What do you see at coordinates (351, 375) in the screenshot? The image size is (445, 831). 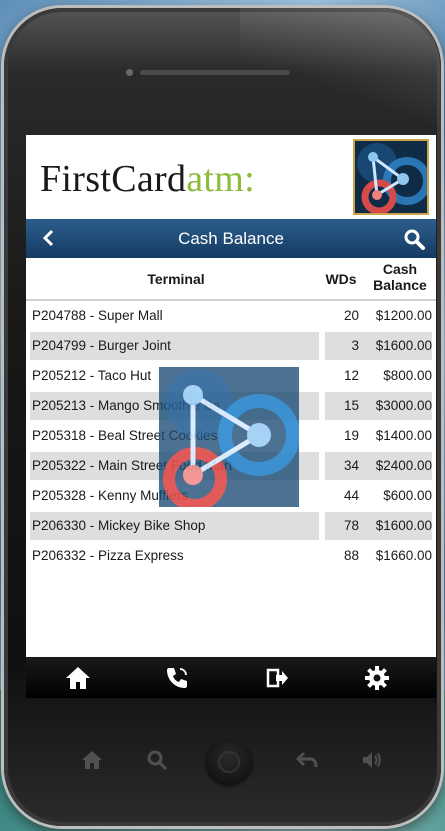 I see `withdrawal-count: 12` at bounding box center [351, 375].